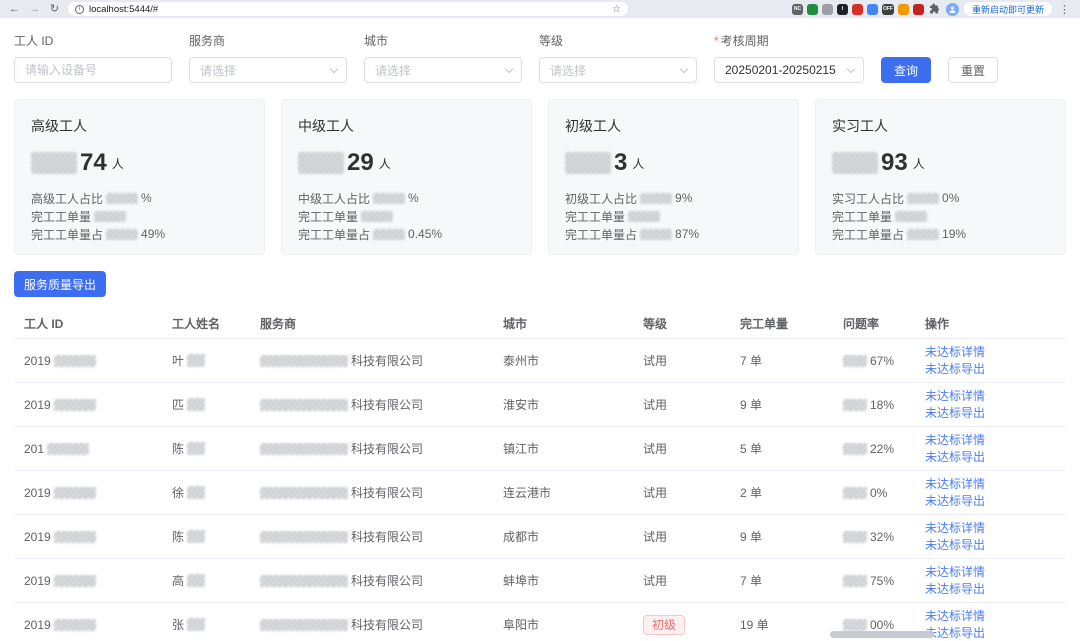  What do you see at coordinates (370, 234) in the screenshot?
I see `stat-line: 完工工单量占 0.45%` at bounding box center [370, 234].